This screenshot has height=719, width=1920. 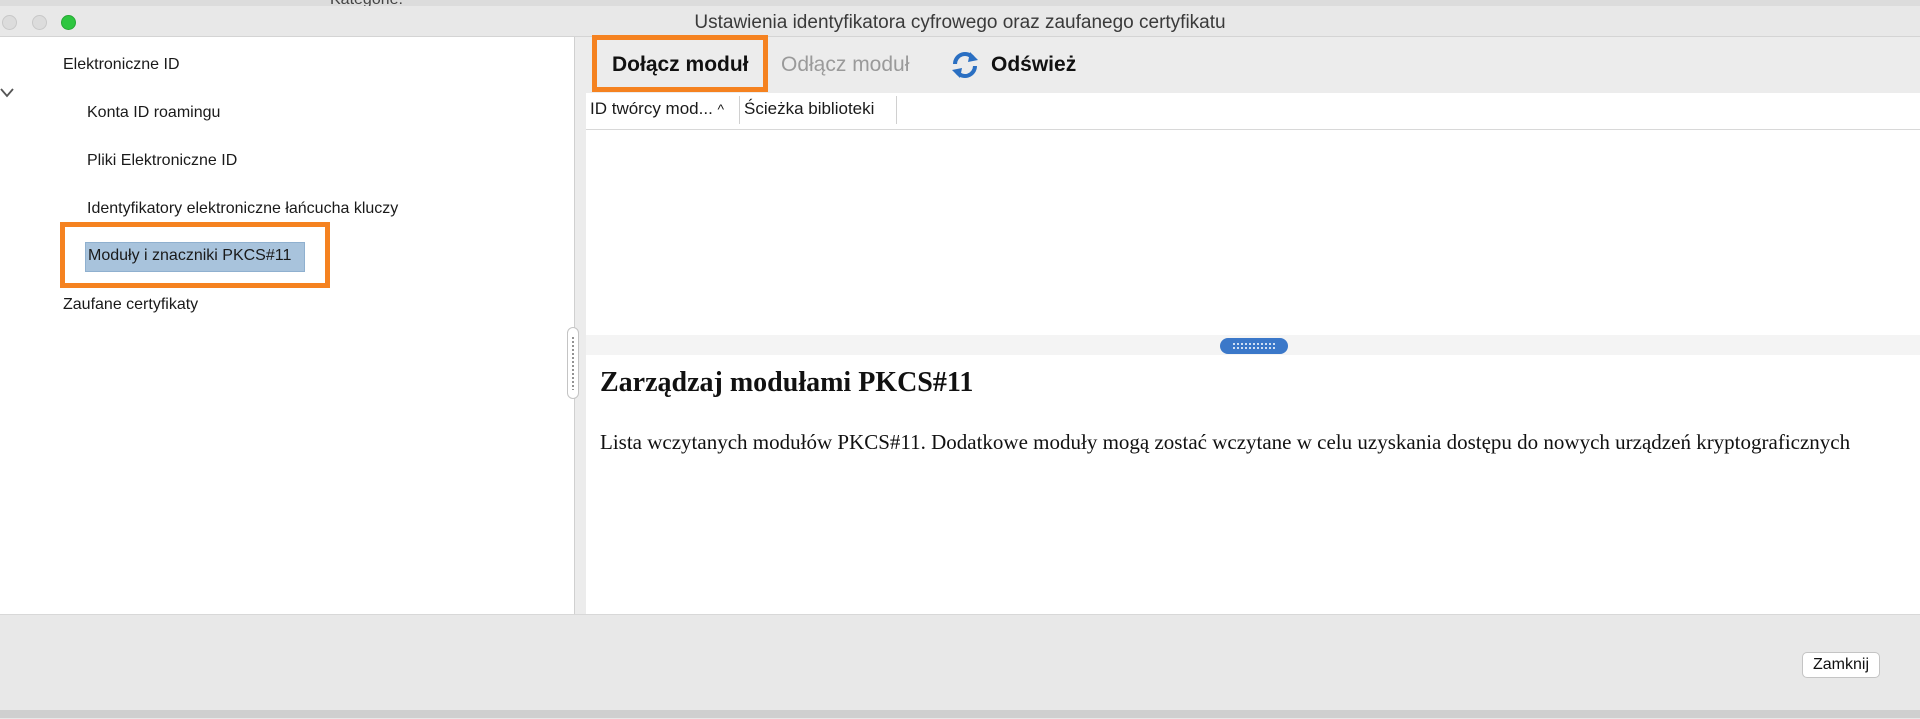 What do you see at coordinates (721, 109) in the screenshot?
I see `sort-ascending-icon: ^` at bounding box center [721, 109].